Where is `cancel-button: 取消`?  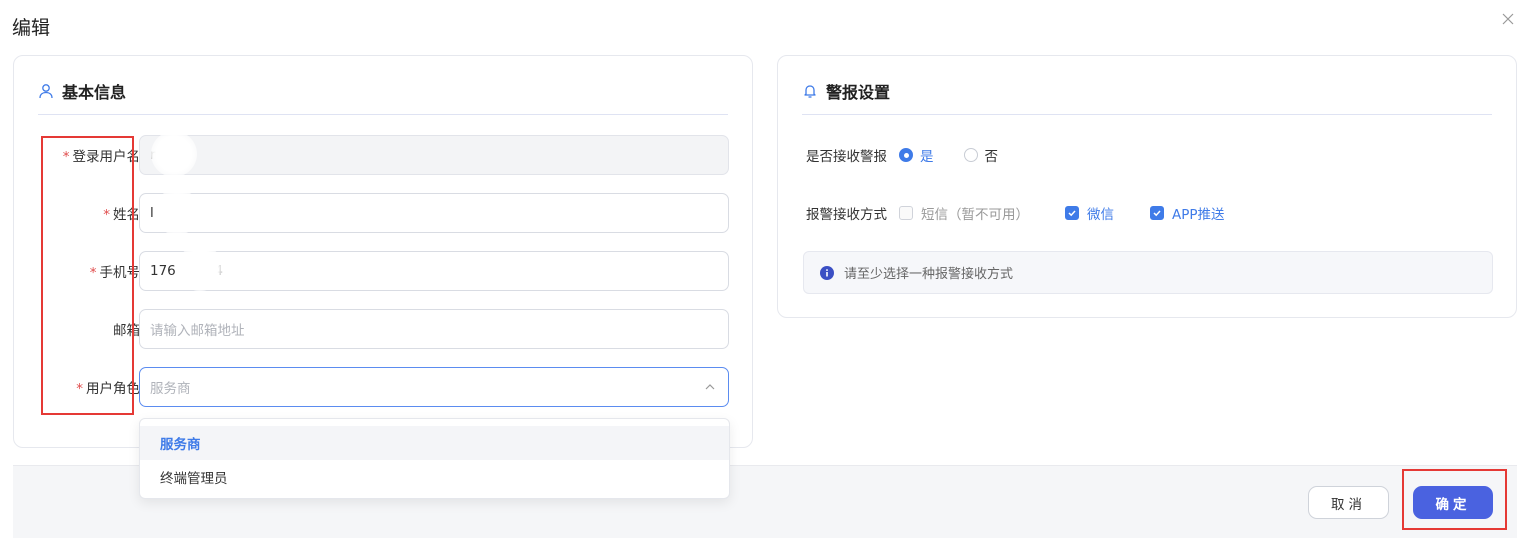 cancel-button: 取消 is located at coordinates (1348, 502).